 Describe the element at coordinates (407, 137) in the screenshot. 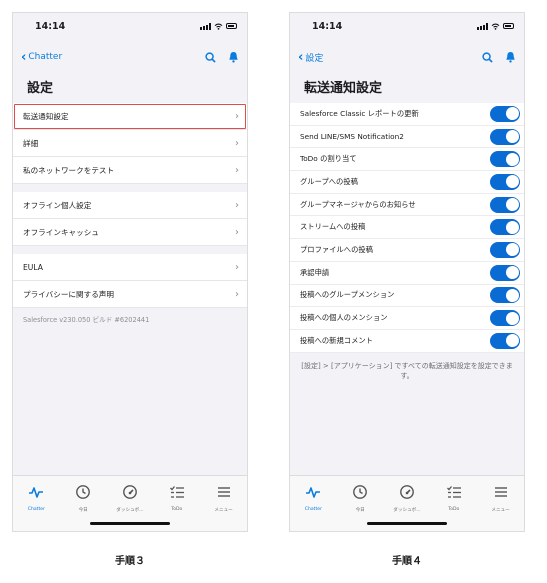

I see `notification-row: Send LINE/SMS Notification2` at that location.